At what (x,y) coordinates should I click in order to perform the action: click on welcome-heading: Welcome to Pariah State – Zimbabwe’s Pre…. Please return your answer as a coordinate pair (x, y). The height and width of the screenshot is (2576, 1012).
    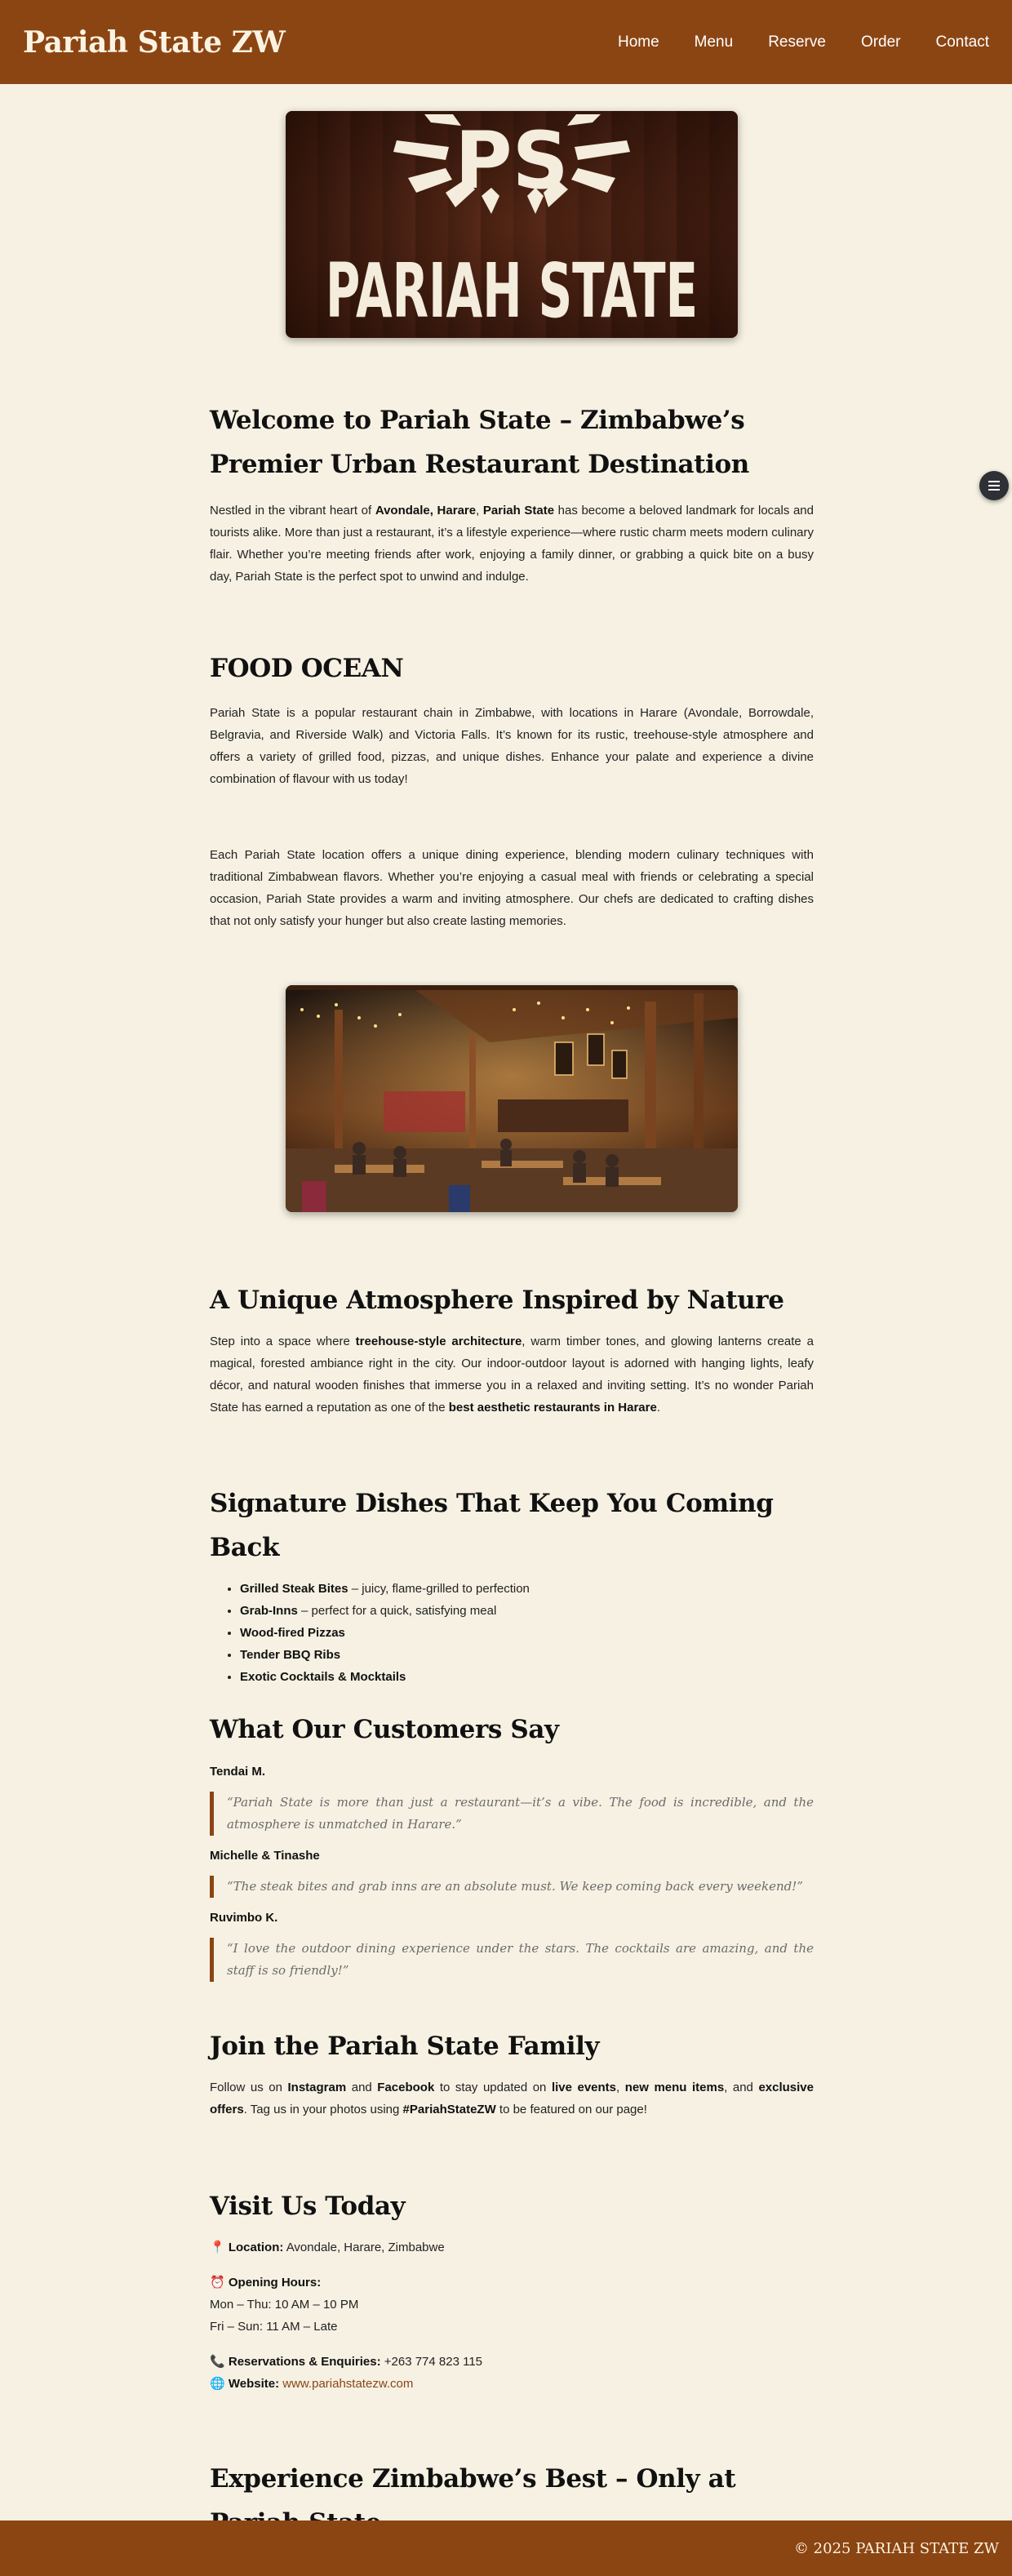
    Looking at the image, I should click on (480, 442).